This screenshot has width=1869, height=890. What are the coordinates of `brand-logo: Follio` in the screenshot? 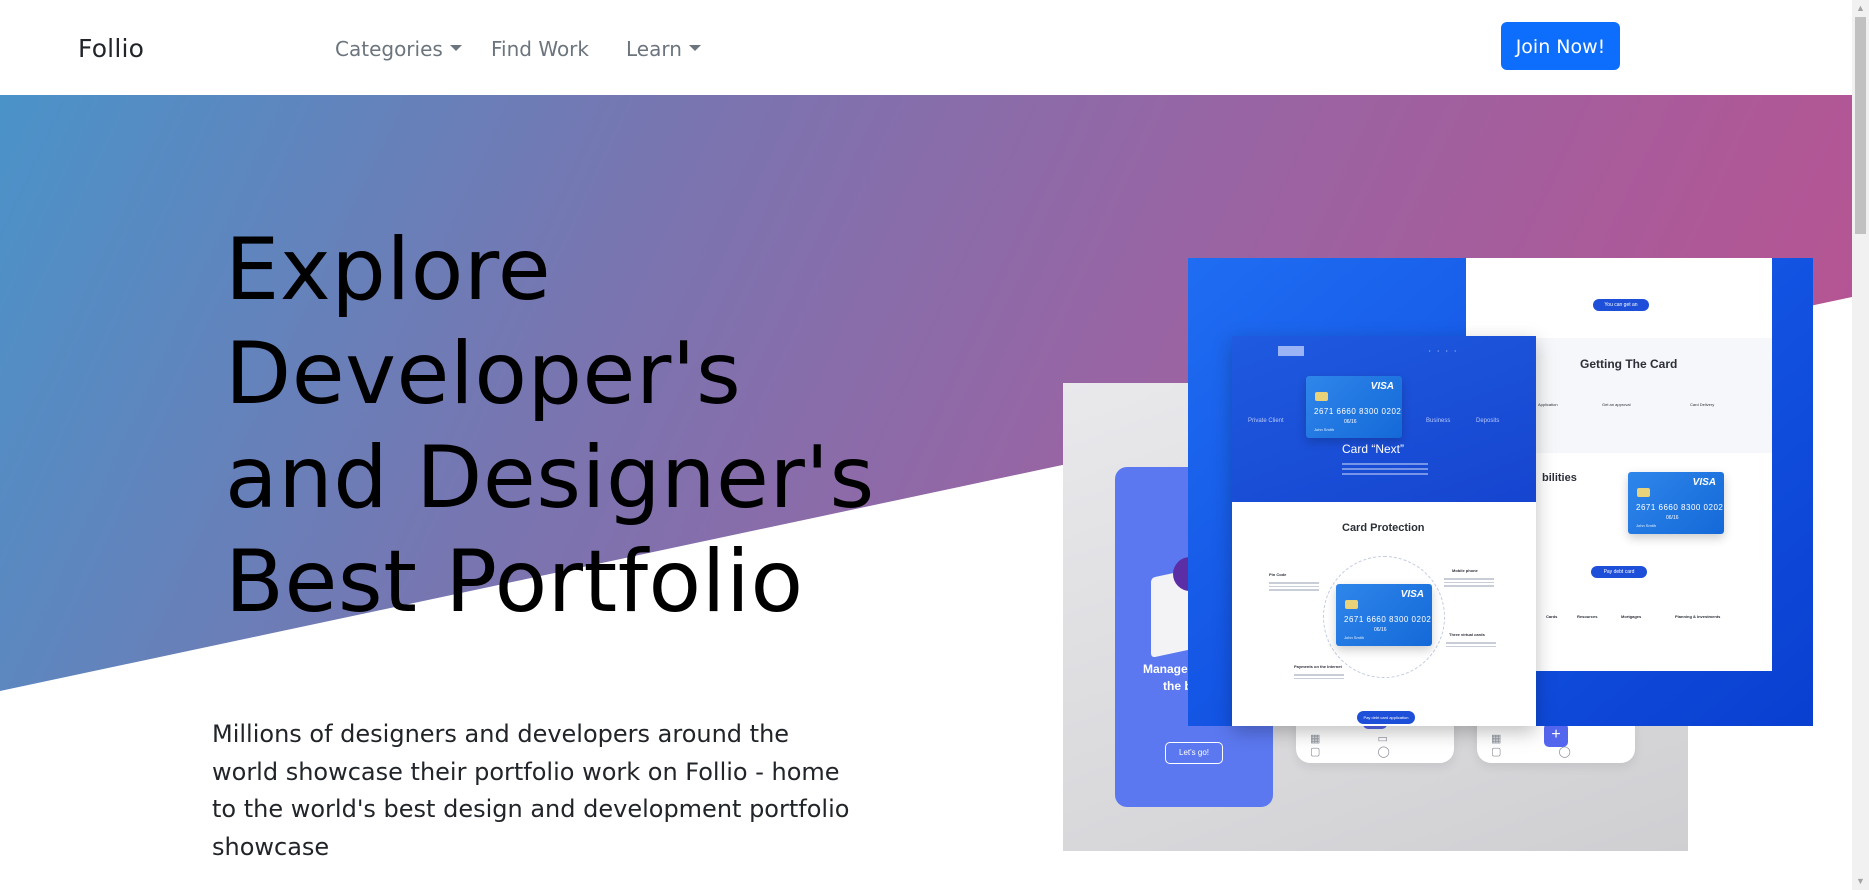 It's located at (111, 48).